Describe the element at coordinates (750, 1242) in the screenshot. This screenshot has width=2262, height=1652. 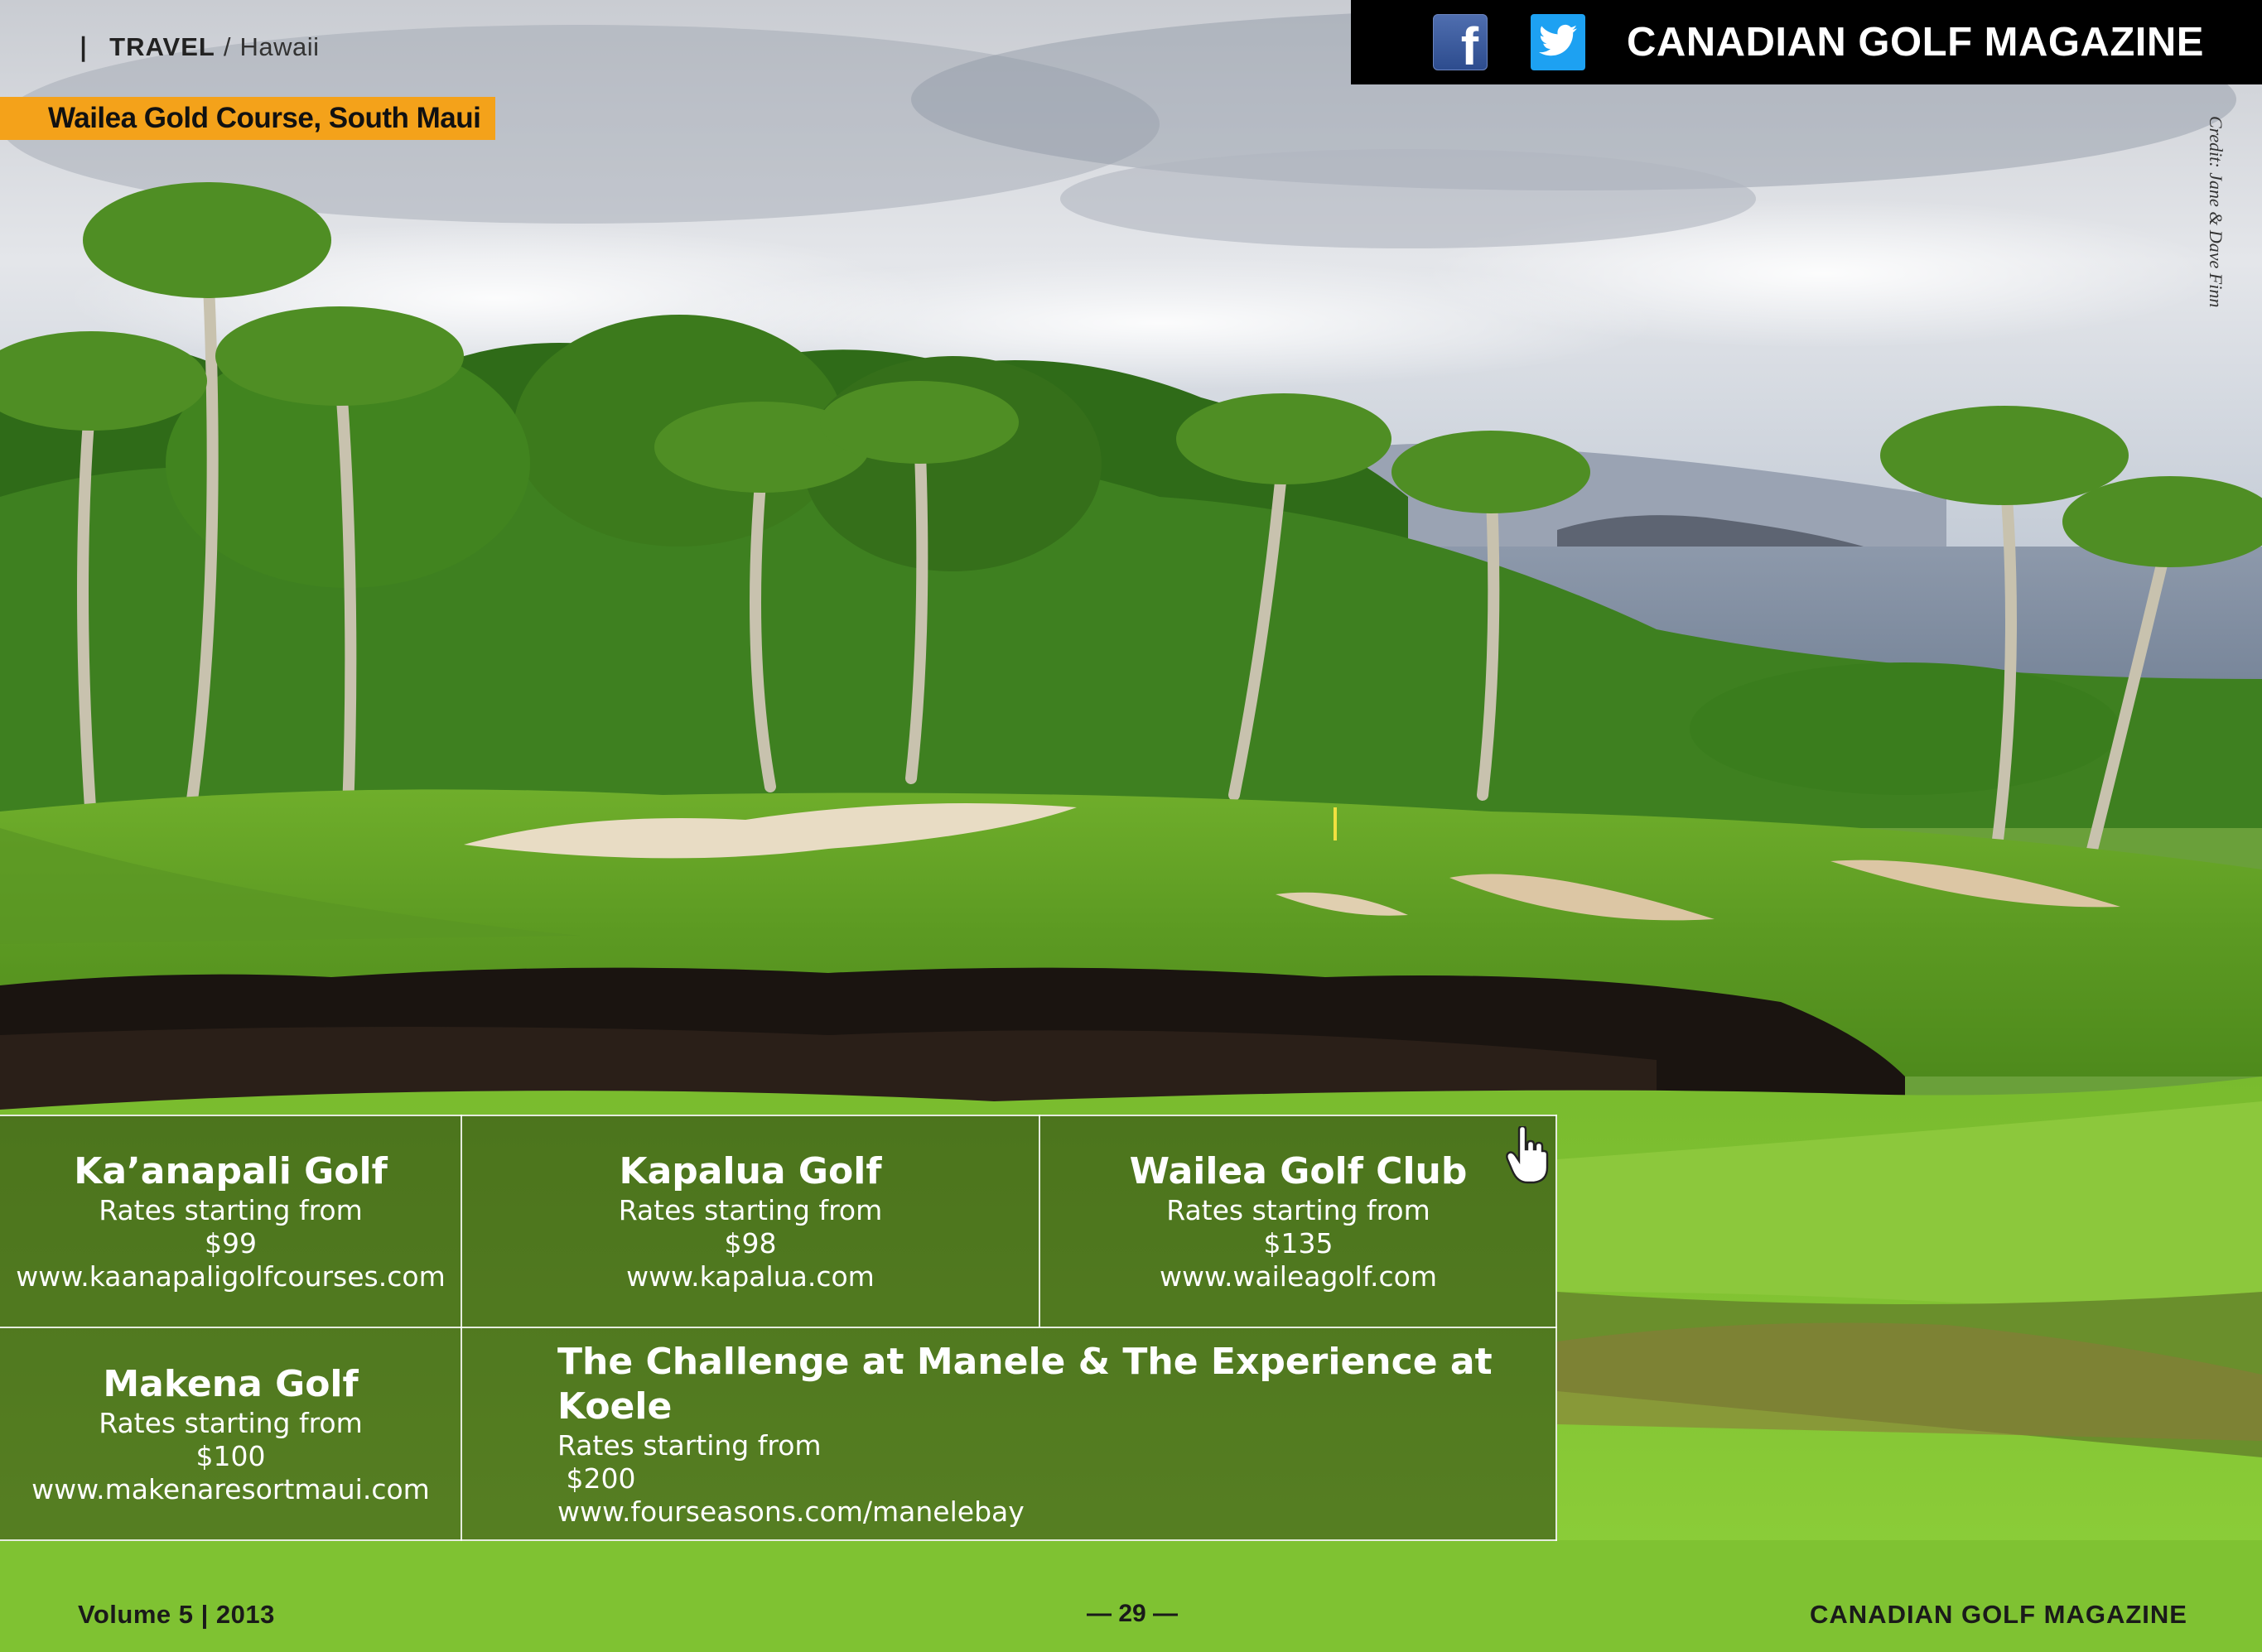
I see `course-price: $98` at that location.